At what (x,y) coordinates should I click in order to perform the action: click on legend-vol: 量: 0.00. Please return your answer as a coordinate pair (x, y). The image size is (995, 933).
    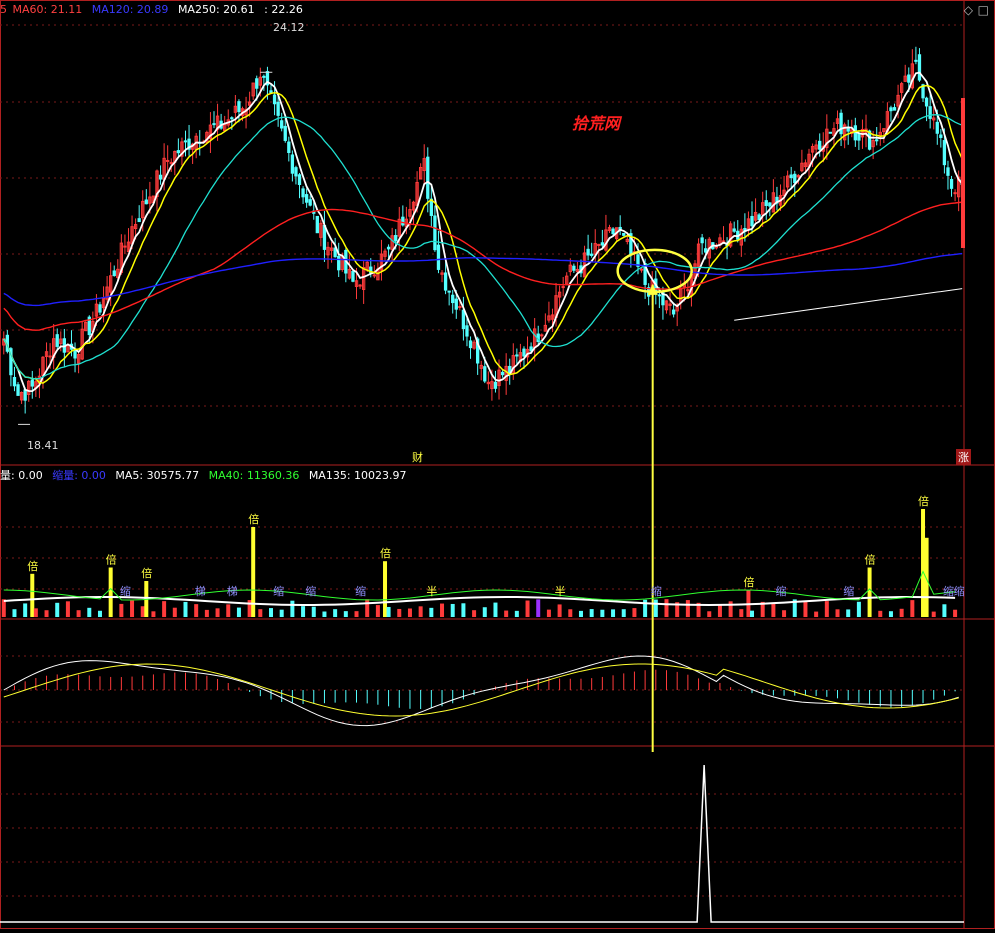
    Looking at the image, I should click on (21, 475).